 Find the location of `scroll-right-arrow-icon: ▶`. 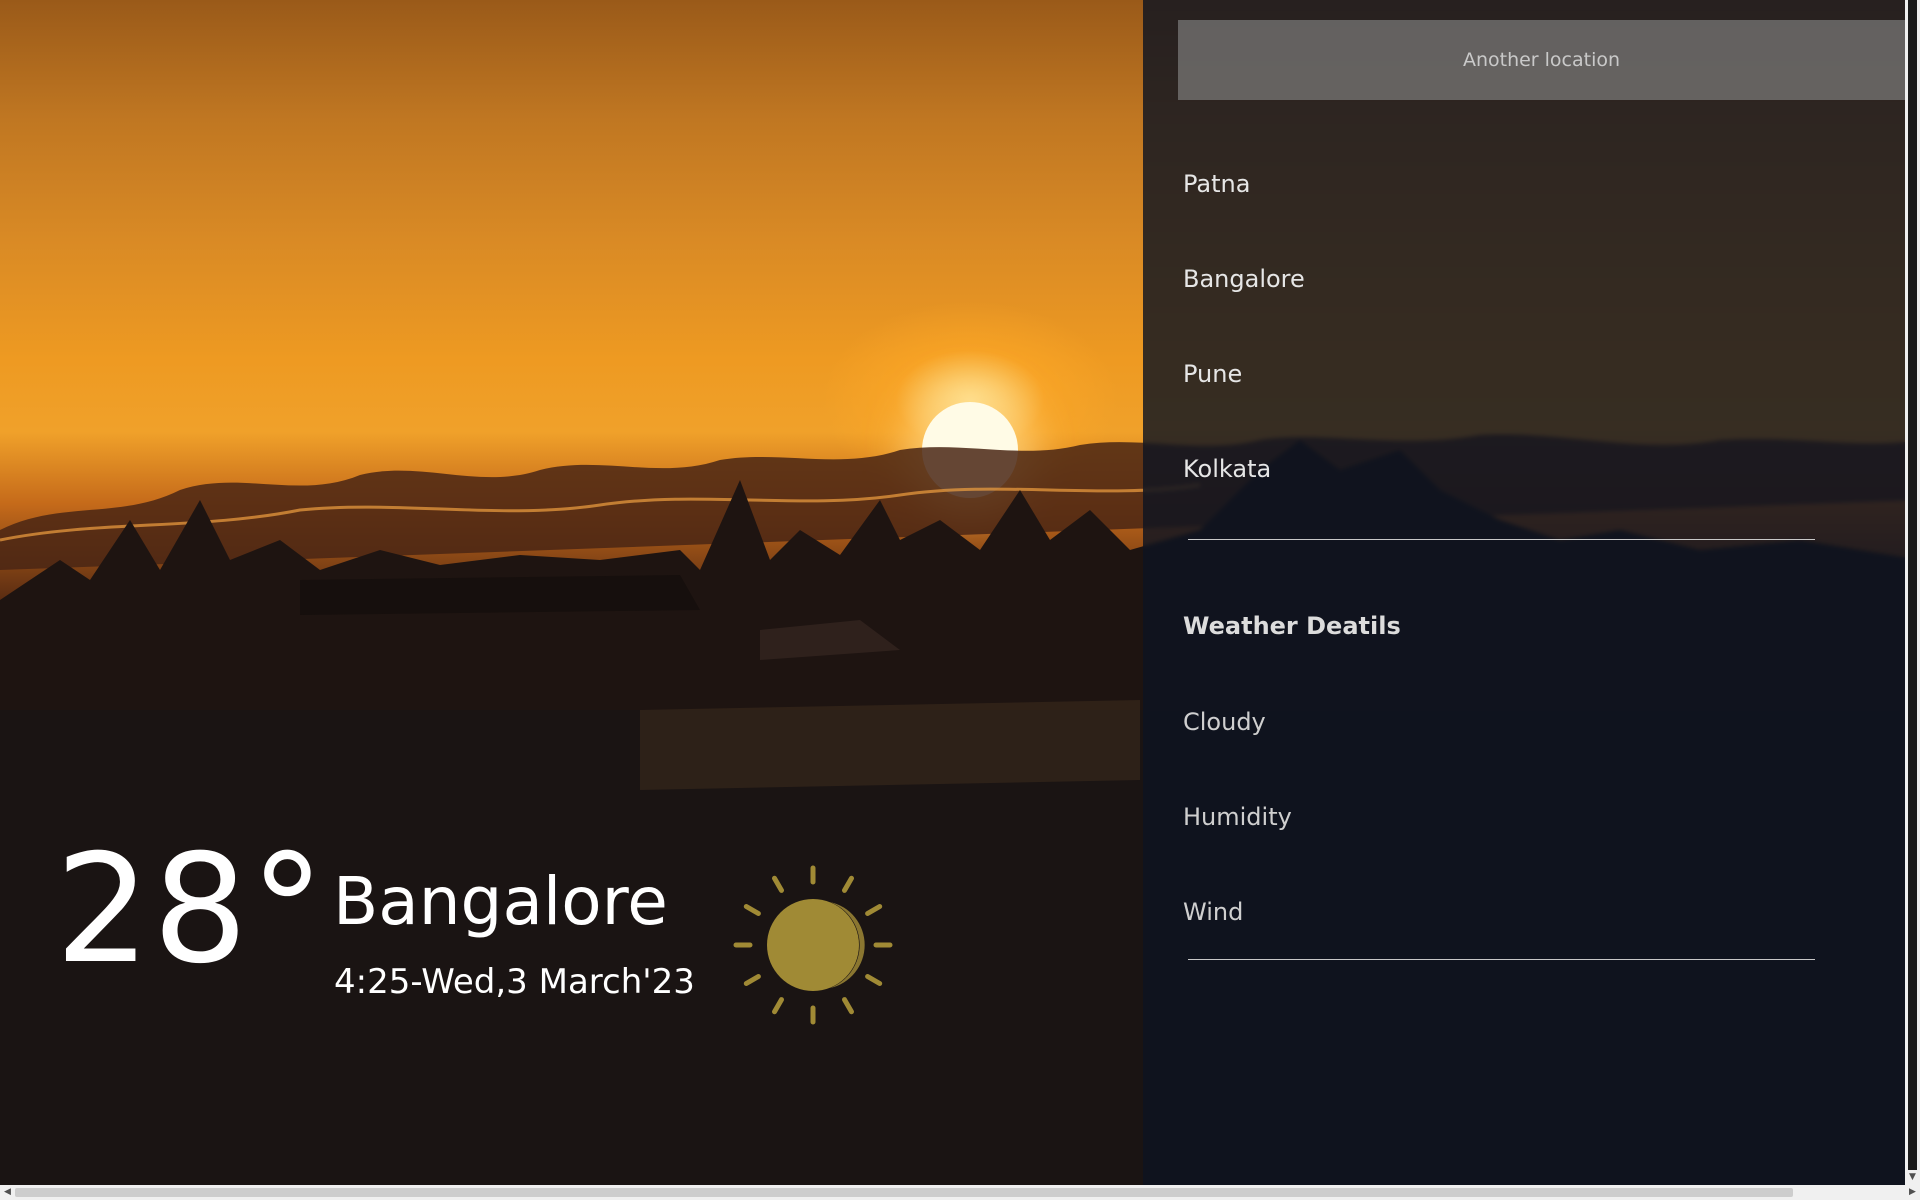

scroll-right-arrow-icon: ▶ is located at coordinates (1912, 1192).